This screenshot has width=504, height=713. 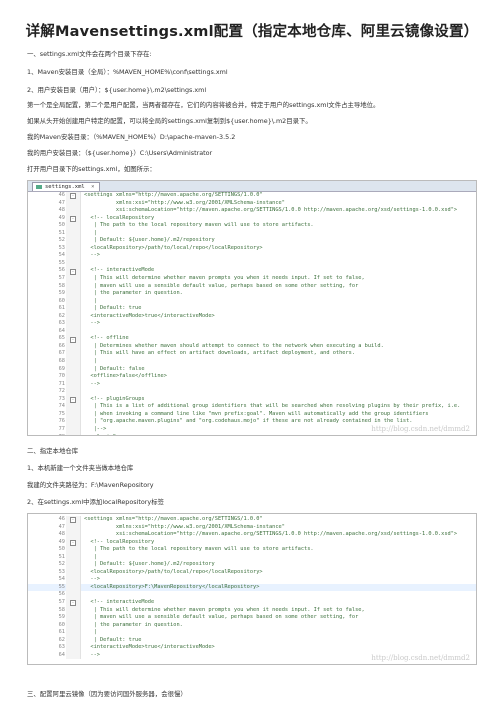 I want to click on line-number: 71, so click(x=61, y=383).